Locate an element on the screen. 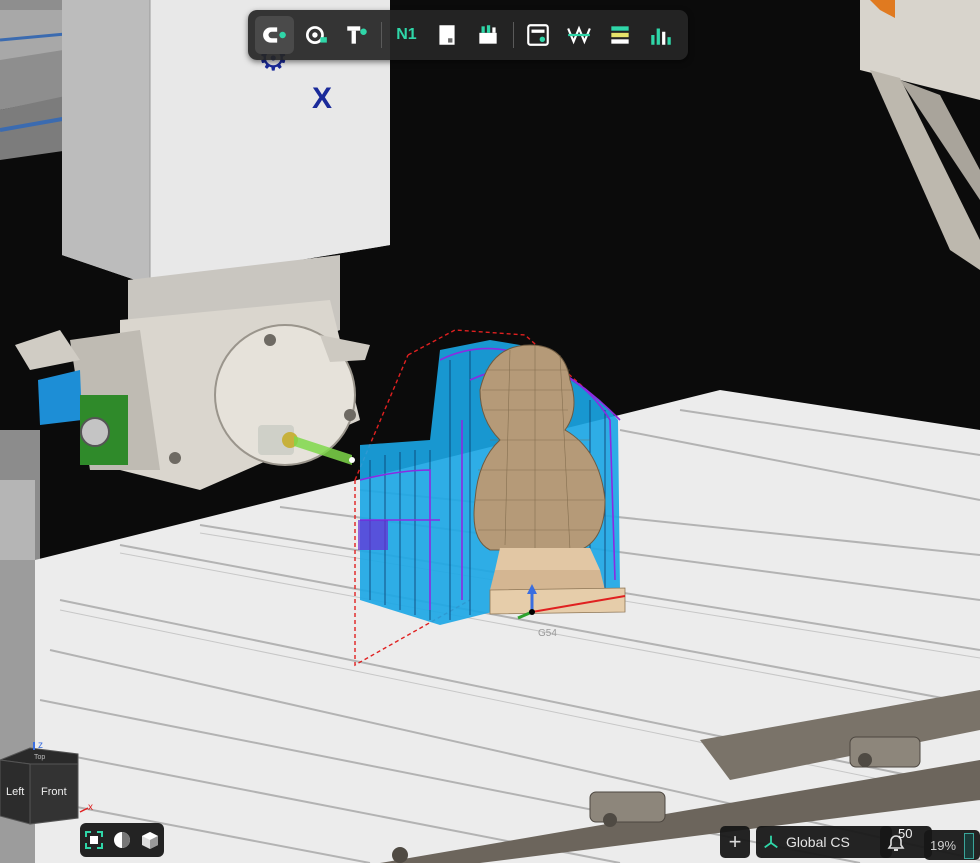 The height and width of the screenshot is (863, 980). view-cube-top: Top is located at coordinates (39, 757).